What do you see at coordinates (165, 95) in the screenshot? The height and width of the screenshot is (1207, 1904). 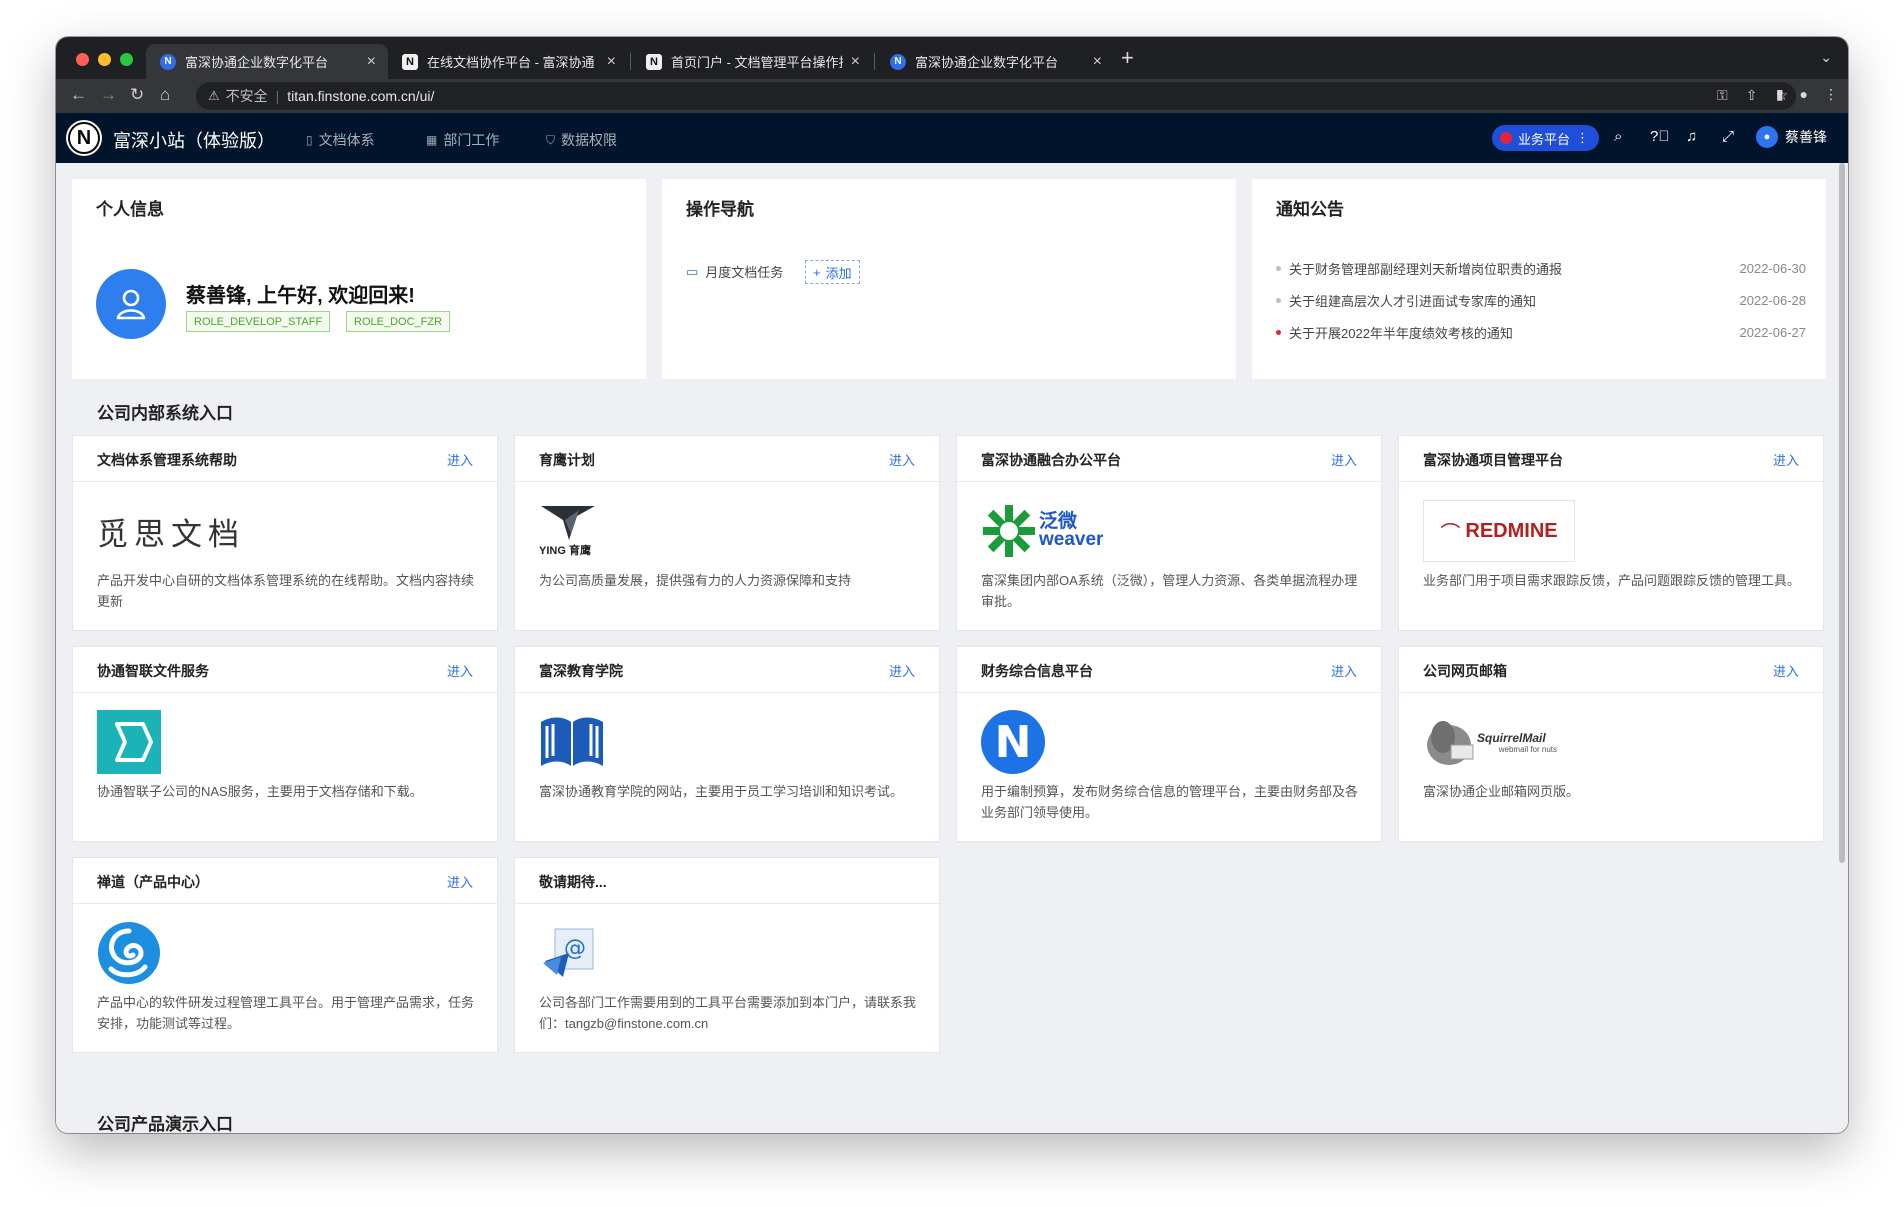 I see `home-icon: ⌂` at bounding box center [165, 95].